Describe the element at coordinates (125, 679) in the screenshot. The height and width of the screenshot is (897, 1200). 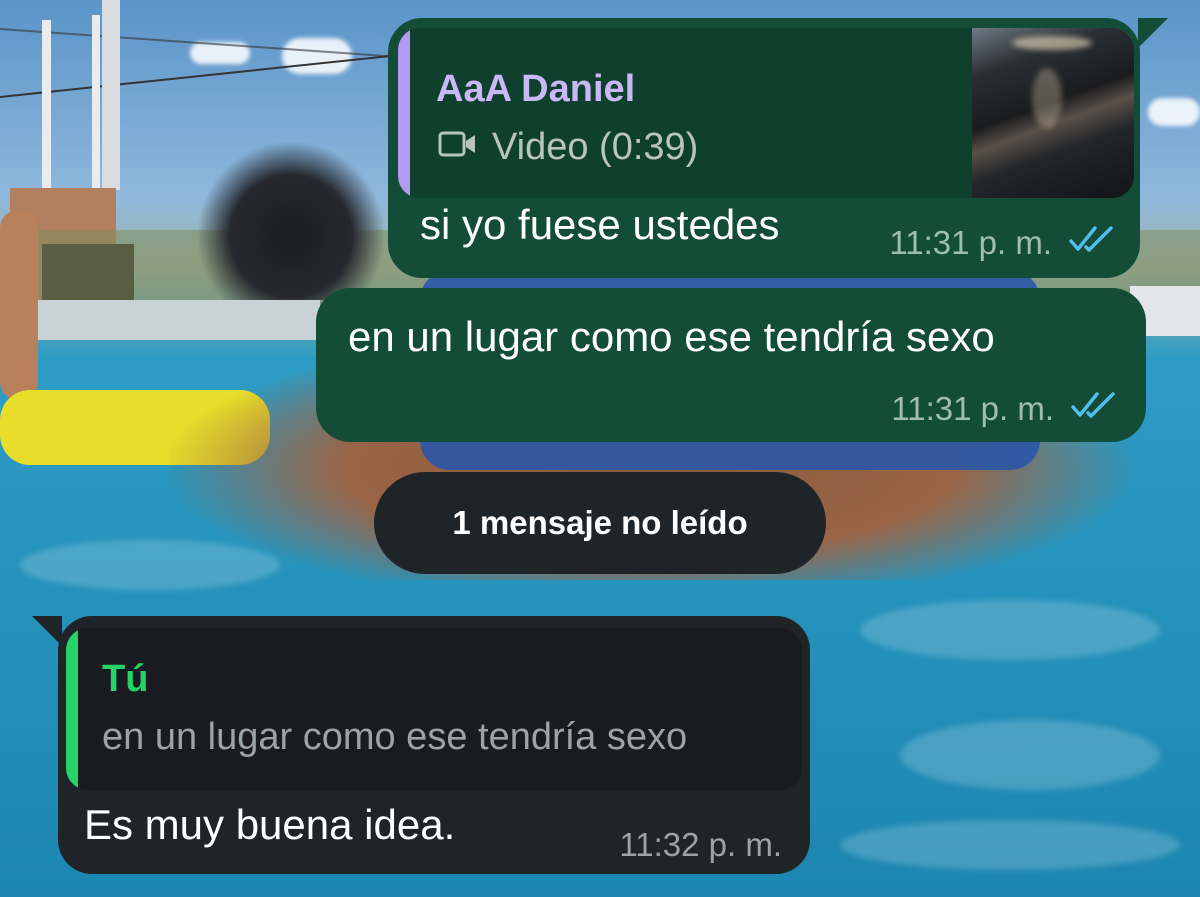
I see `quote-author: Tú` at that location.